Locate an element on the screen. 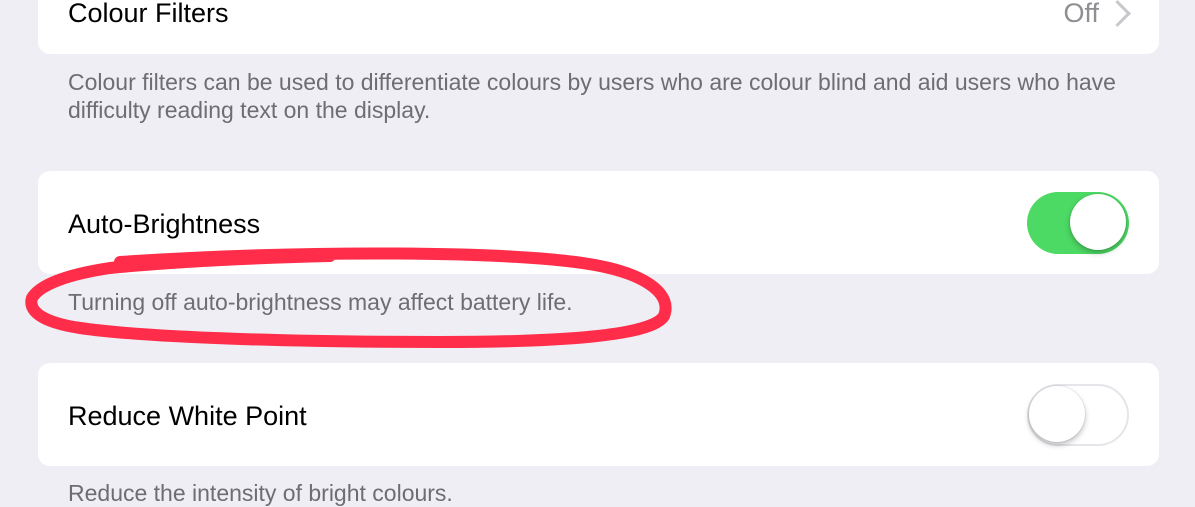 The height and width of the screenshot is (507, 1195). reduce-white-point-footnote: Reduce the intensity of bright colours. is located at coordinates (260, 493).